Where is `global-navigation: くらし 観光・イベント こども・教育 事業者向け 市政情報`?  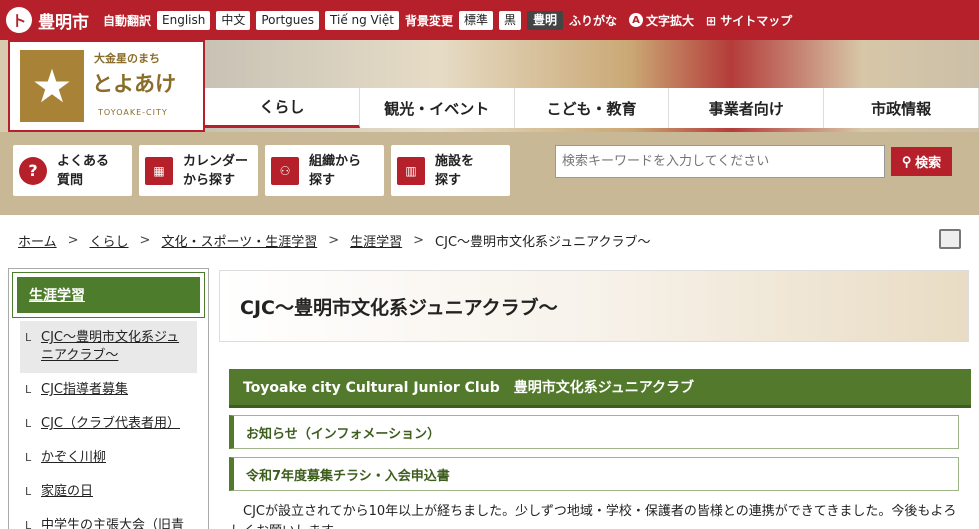 global-navigation: くらし 観光・イベント こども・教育 事業者向け 市政情報 is located at coordinates (592, 108).